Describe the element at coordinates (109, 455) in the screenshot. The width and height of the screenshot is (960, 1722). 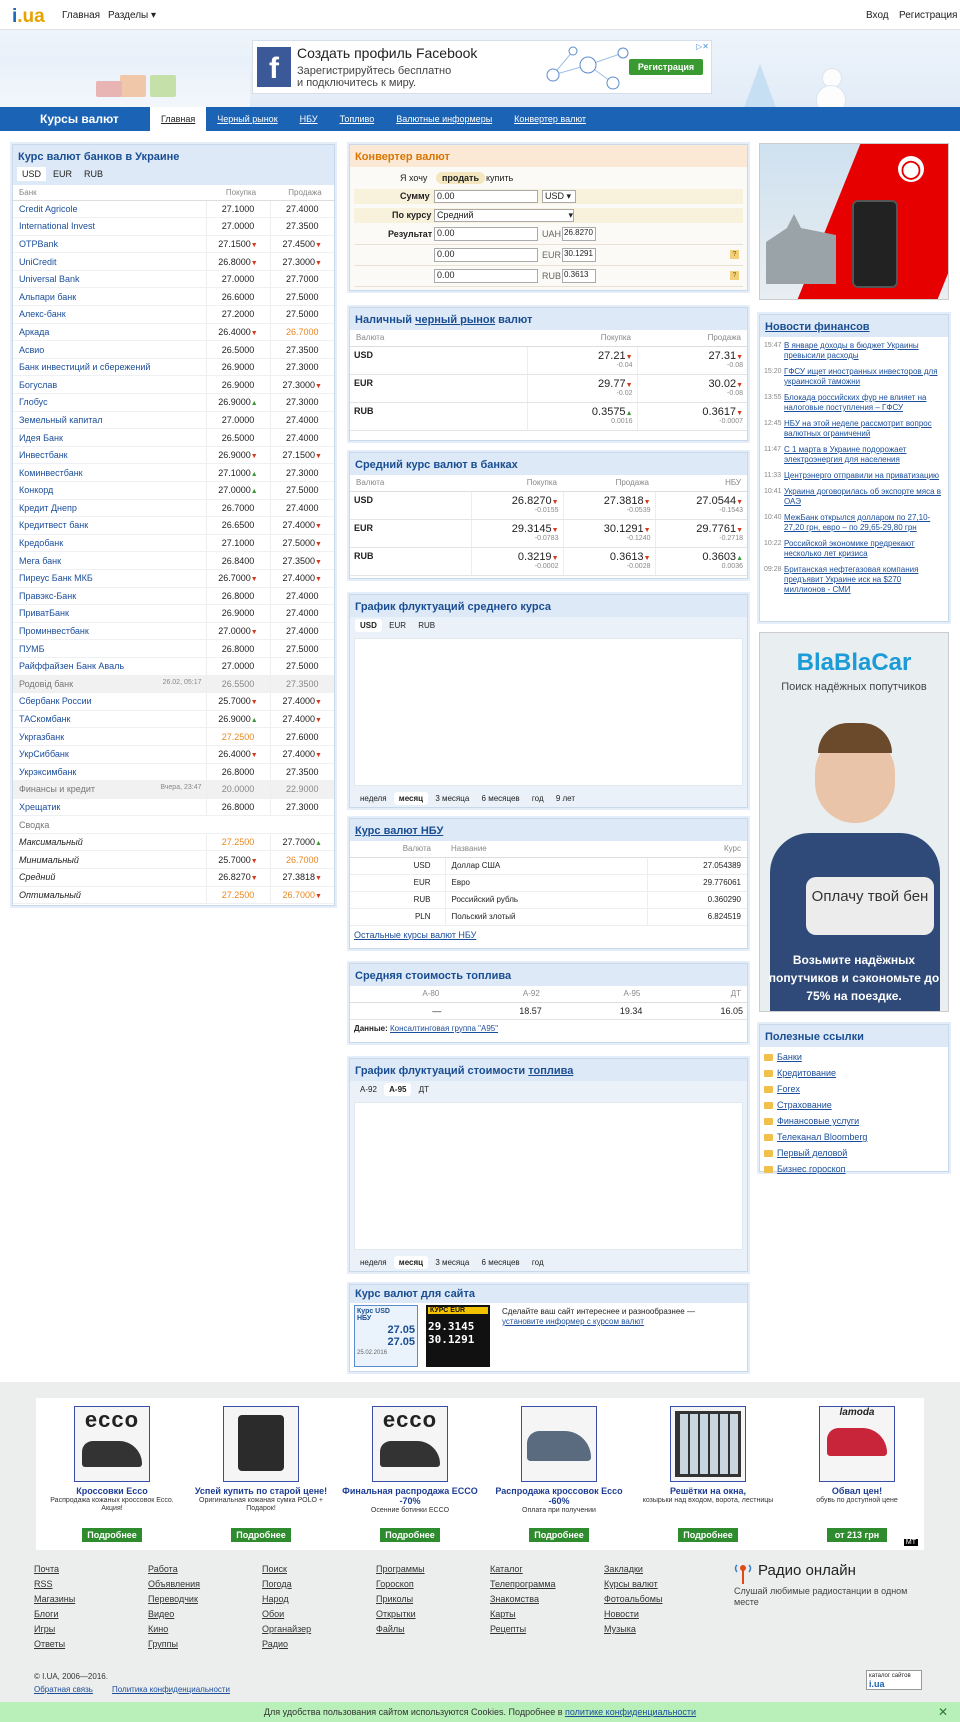
I see `bank-name: Инвестбанк` at that location.